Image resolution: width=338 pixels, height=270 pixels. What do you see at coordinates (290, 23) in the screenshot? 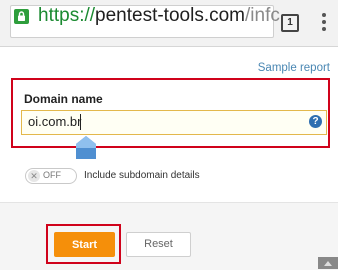
I see `tabs-icon: 1` at bounding box center [290, 23].